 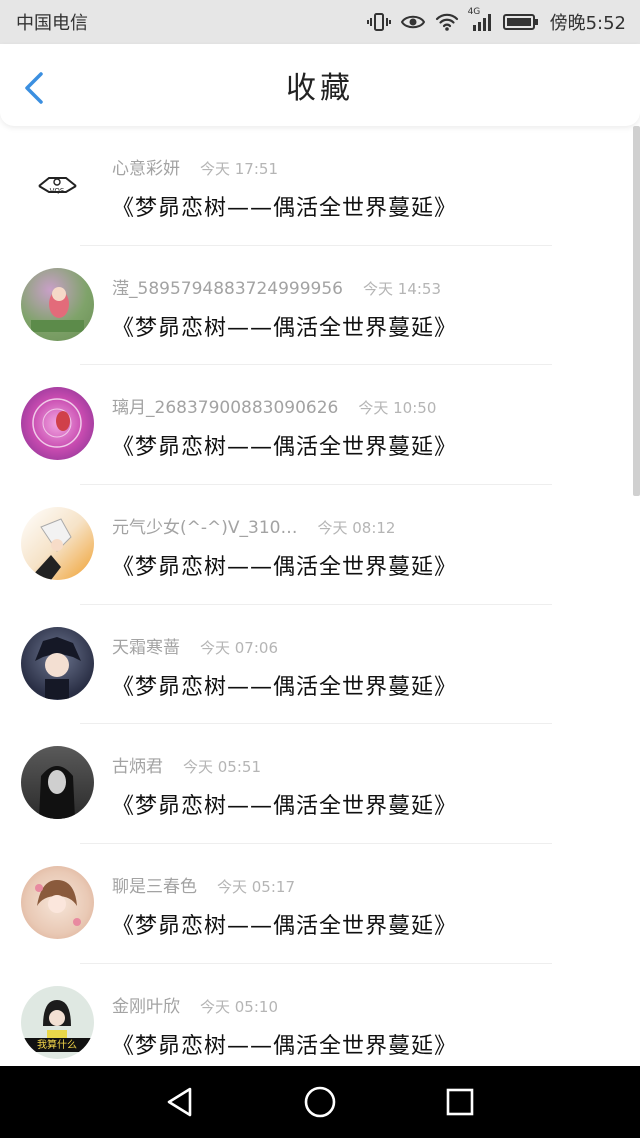 What do you see at coordinates (195, 1004) in the screenshot?
I see `item-meta: 金刚叶欣 今天 05:10` at bounding box center [195, 1004].